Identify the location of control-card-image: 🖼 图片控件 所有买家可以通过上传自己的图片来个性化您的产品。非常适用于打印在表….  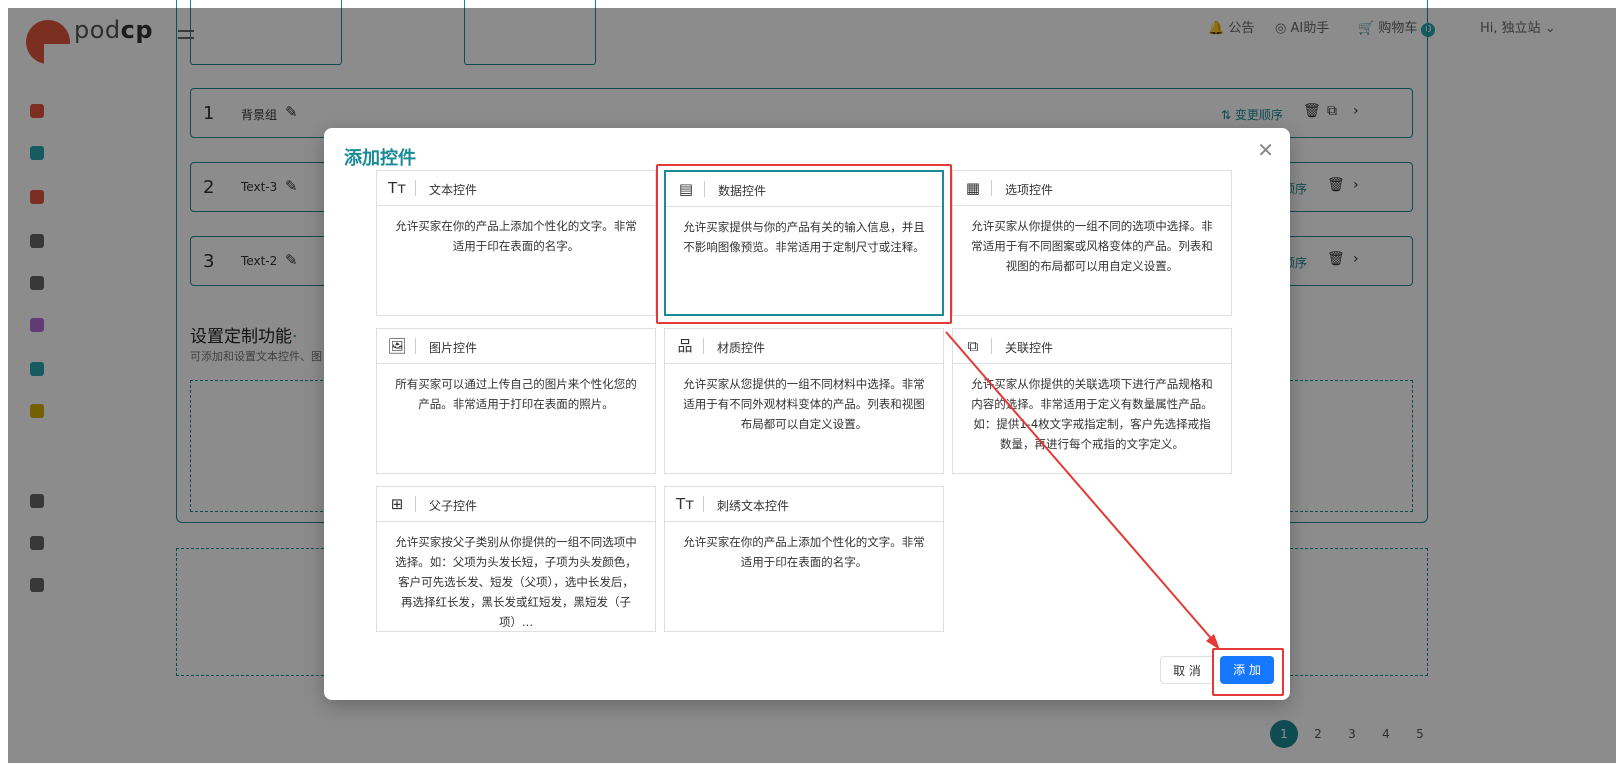
(516, 401).